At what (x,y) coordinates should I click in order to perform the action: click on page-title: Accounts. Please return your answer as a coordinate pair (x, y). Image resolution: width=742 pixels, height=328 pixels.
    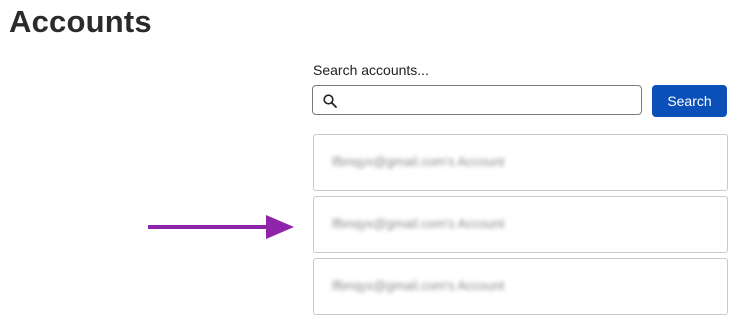
    Looking at the image, I should click on (80, 21).